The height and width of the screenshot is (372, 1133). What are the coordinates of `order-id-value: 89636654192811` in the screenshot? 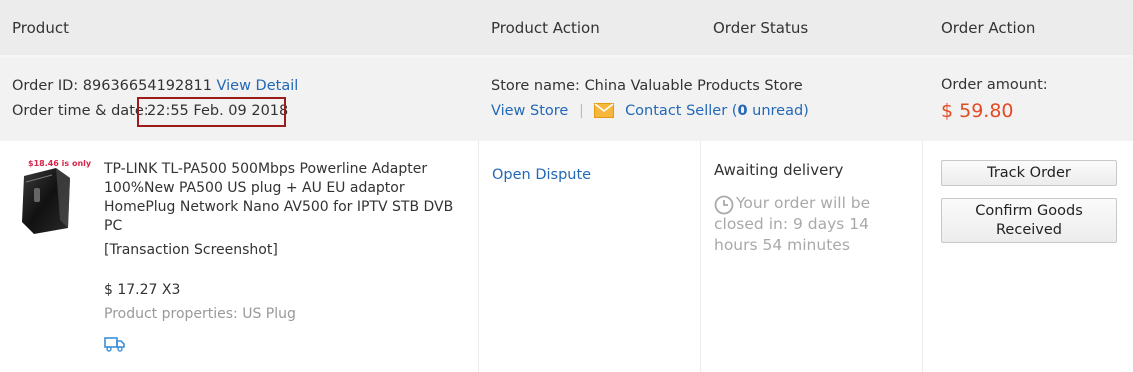 It's located at (147, 86).